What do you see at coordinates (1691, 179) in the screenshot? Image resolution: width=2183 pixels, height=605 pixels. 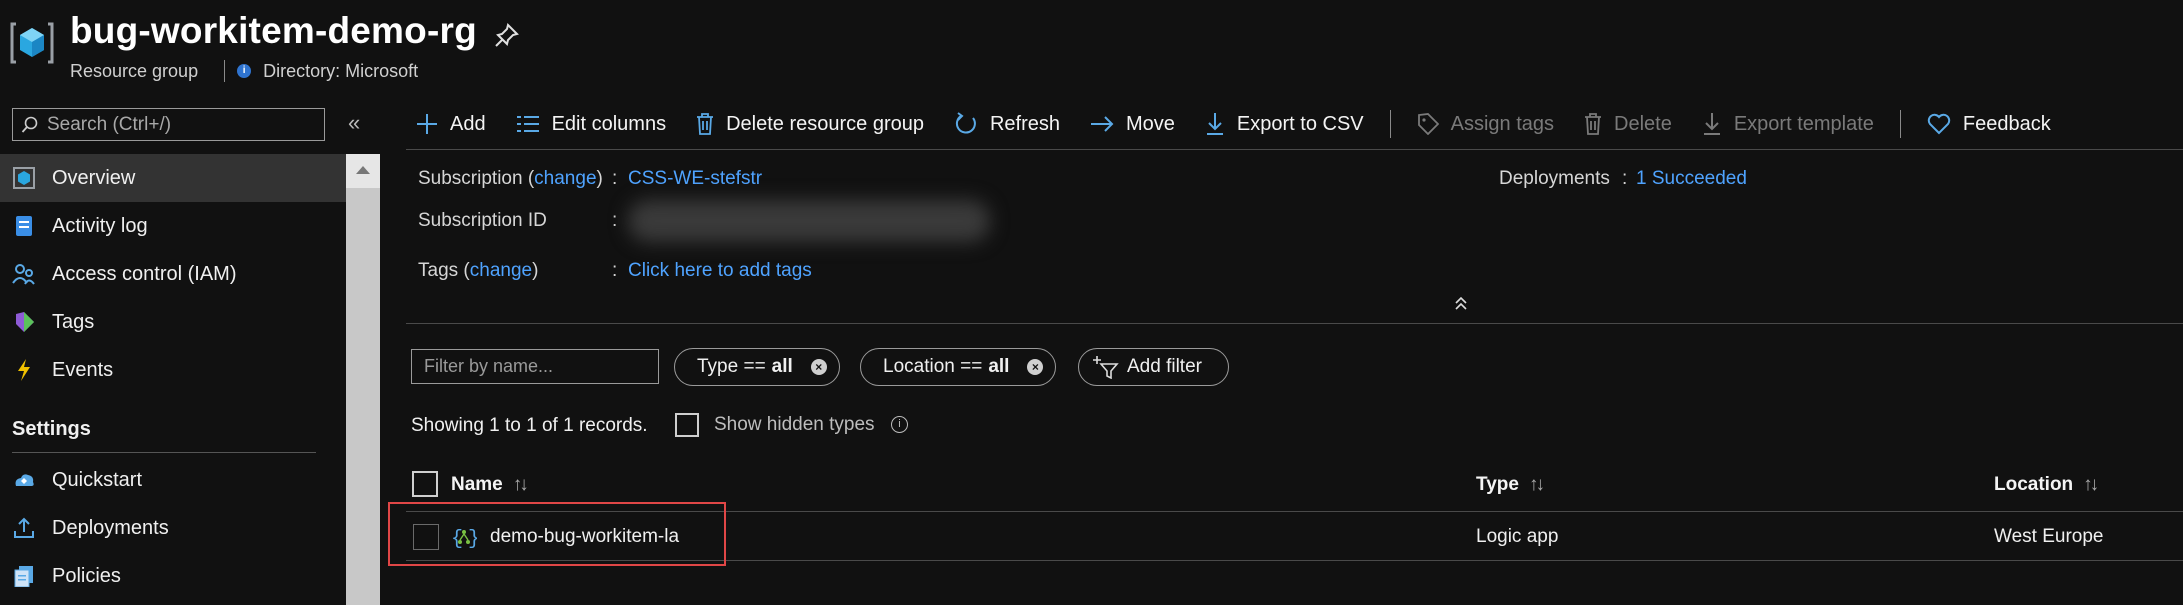 I see `deployments-link: 1 Succeeded` at bounding box center [1691, 179].